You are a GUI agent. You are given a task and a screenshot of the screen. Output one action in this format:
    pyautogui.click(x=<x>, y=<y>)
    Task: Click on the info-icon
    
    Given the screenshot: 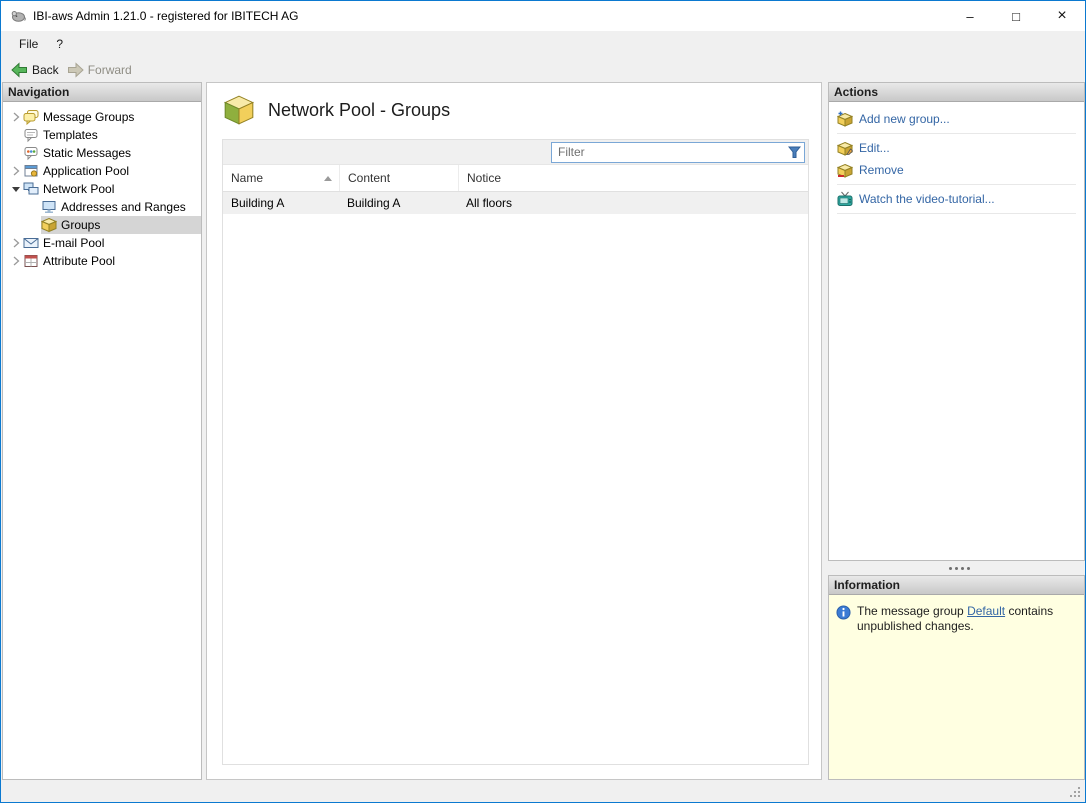 What is the action you would take?
    pyautogui.click(x=843, y=612)
    